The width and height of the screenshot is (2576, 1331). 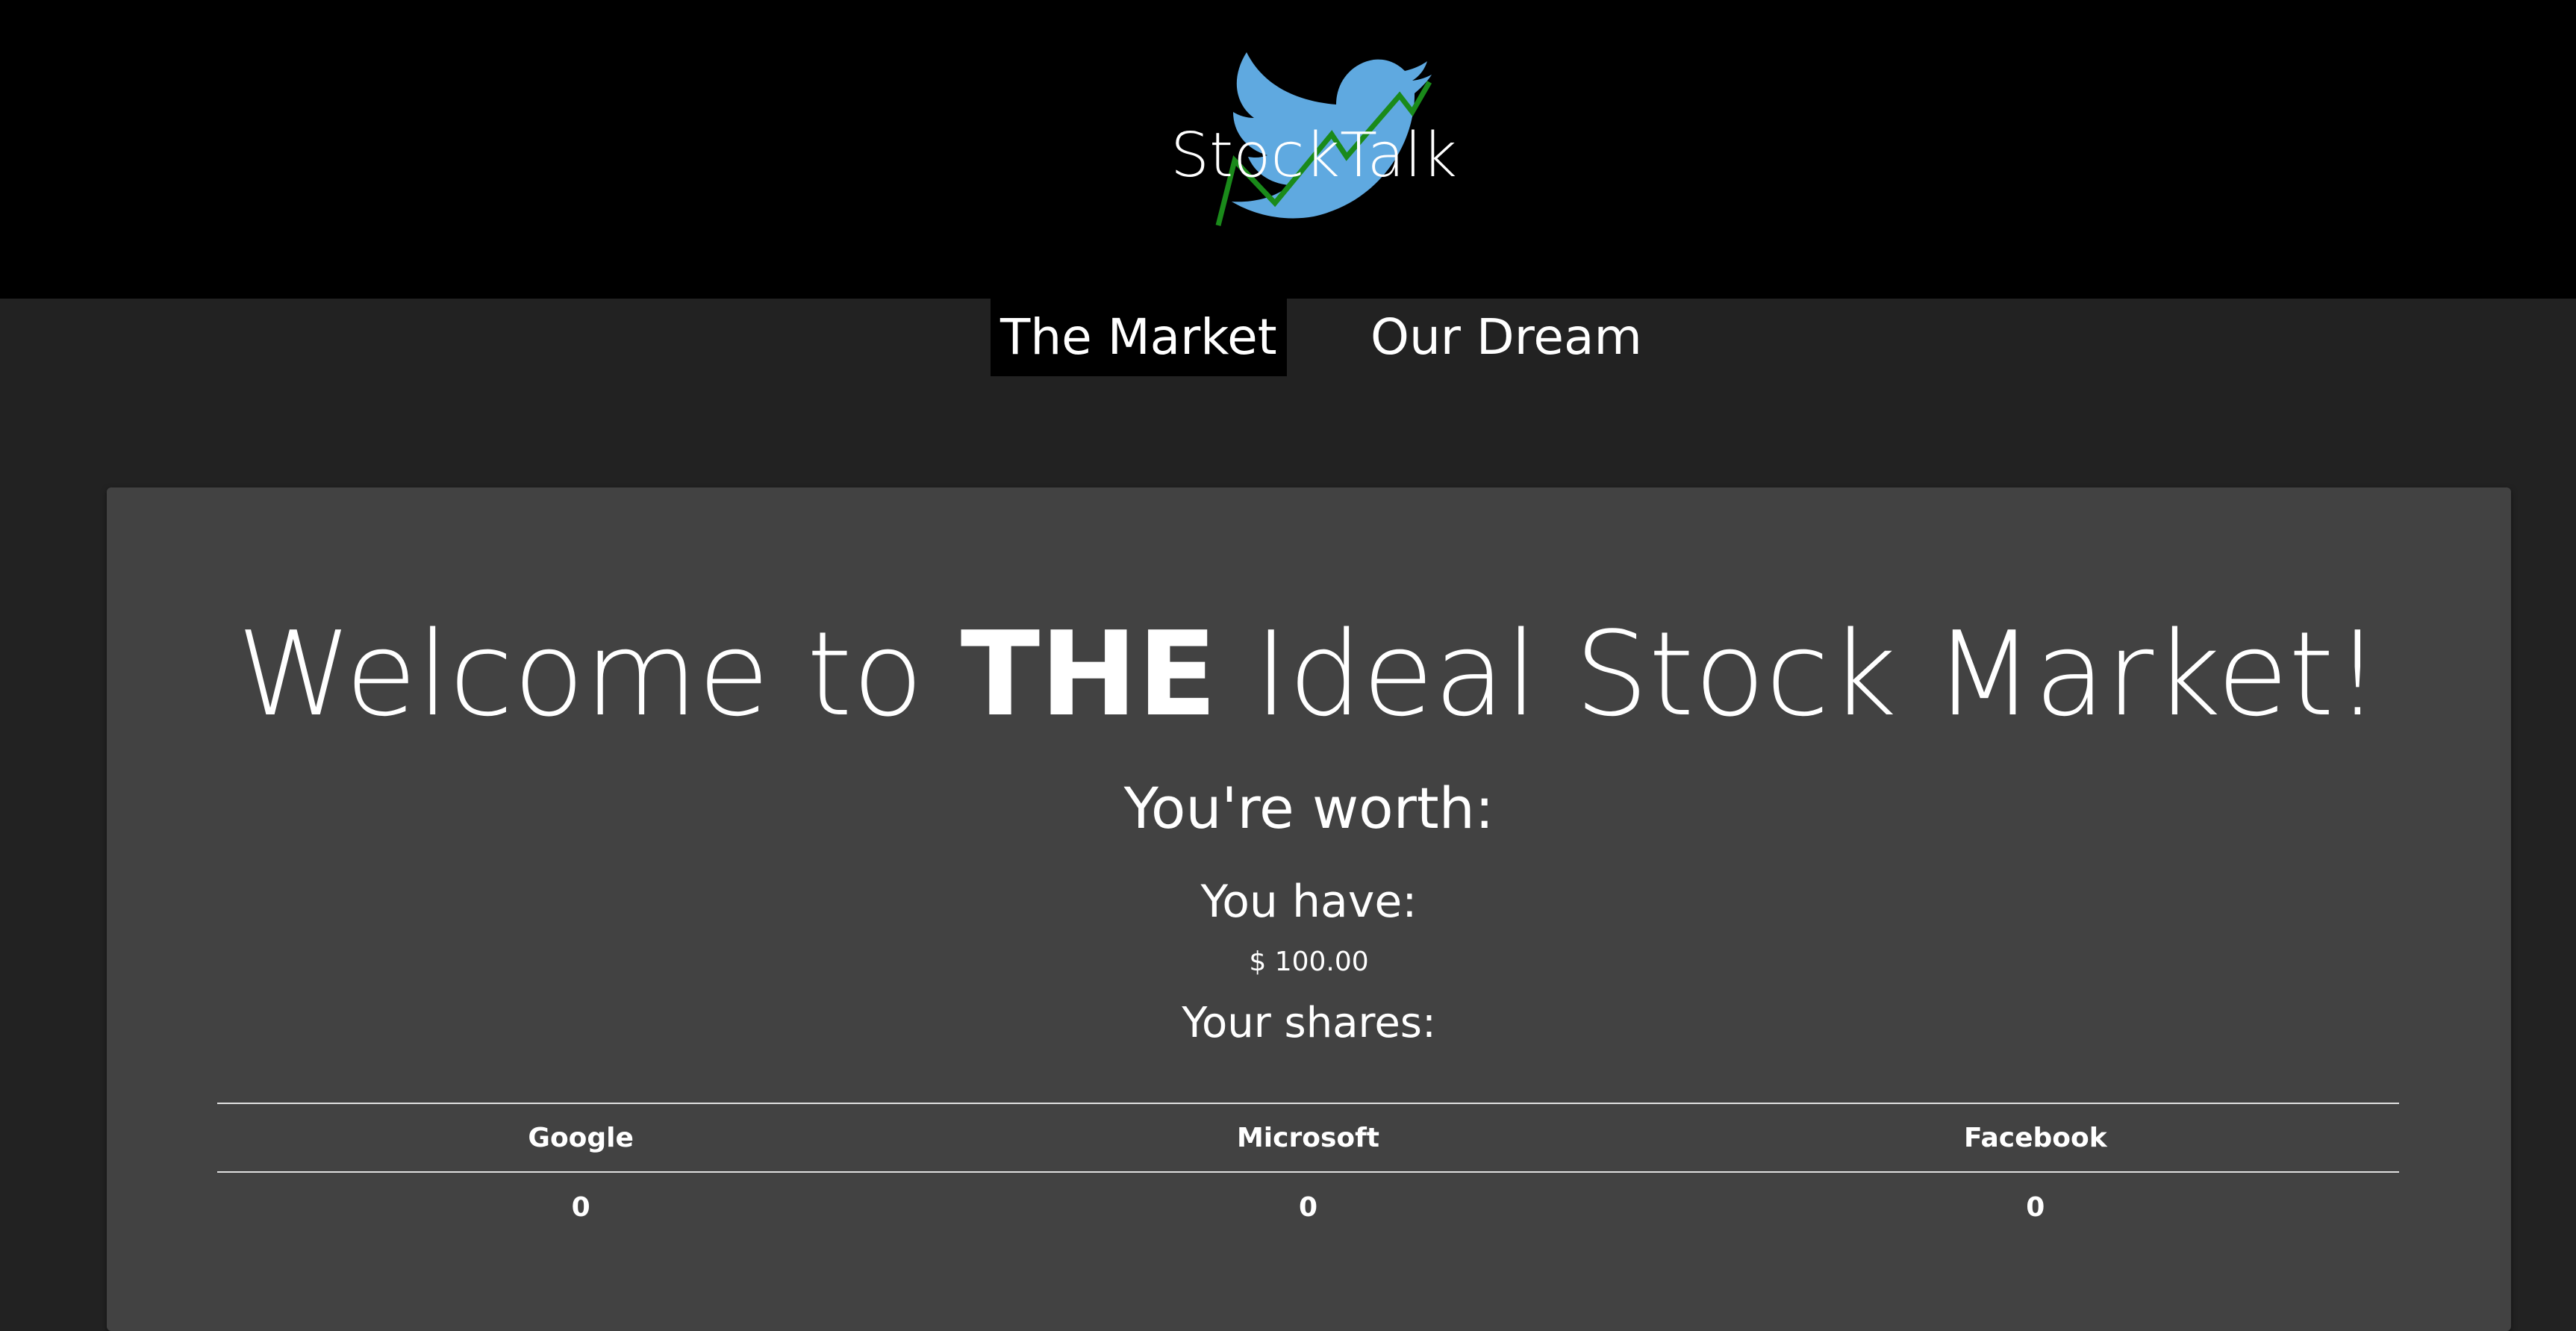 What do you see at coordinates (1308, 808) in the screenshot?
I see `worth-label: You're worth:` at bounding box center [1308, 808].